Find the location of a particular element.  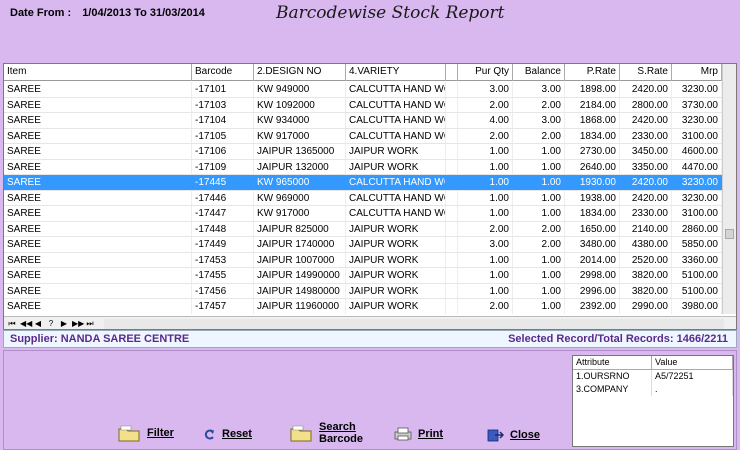

scroll-thumb is located at coordinates (729, 234).